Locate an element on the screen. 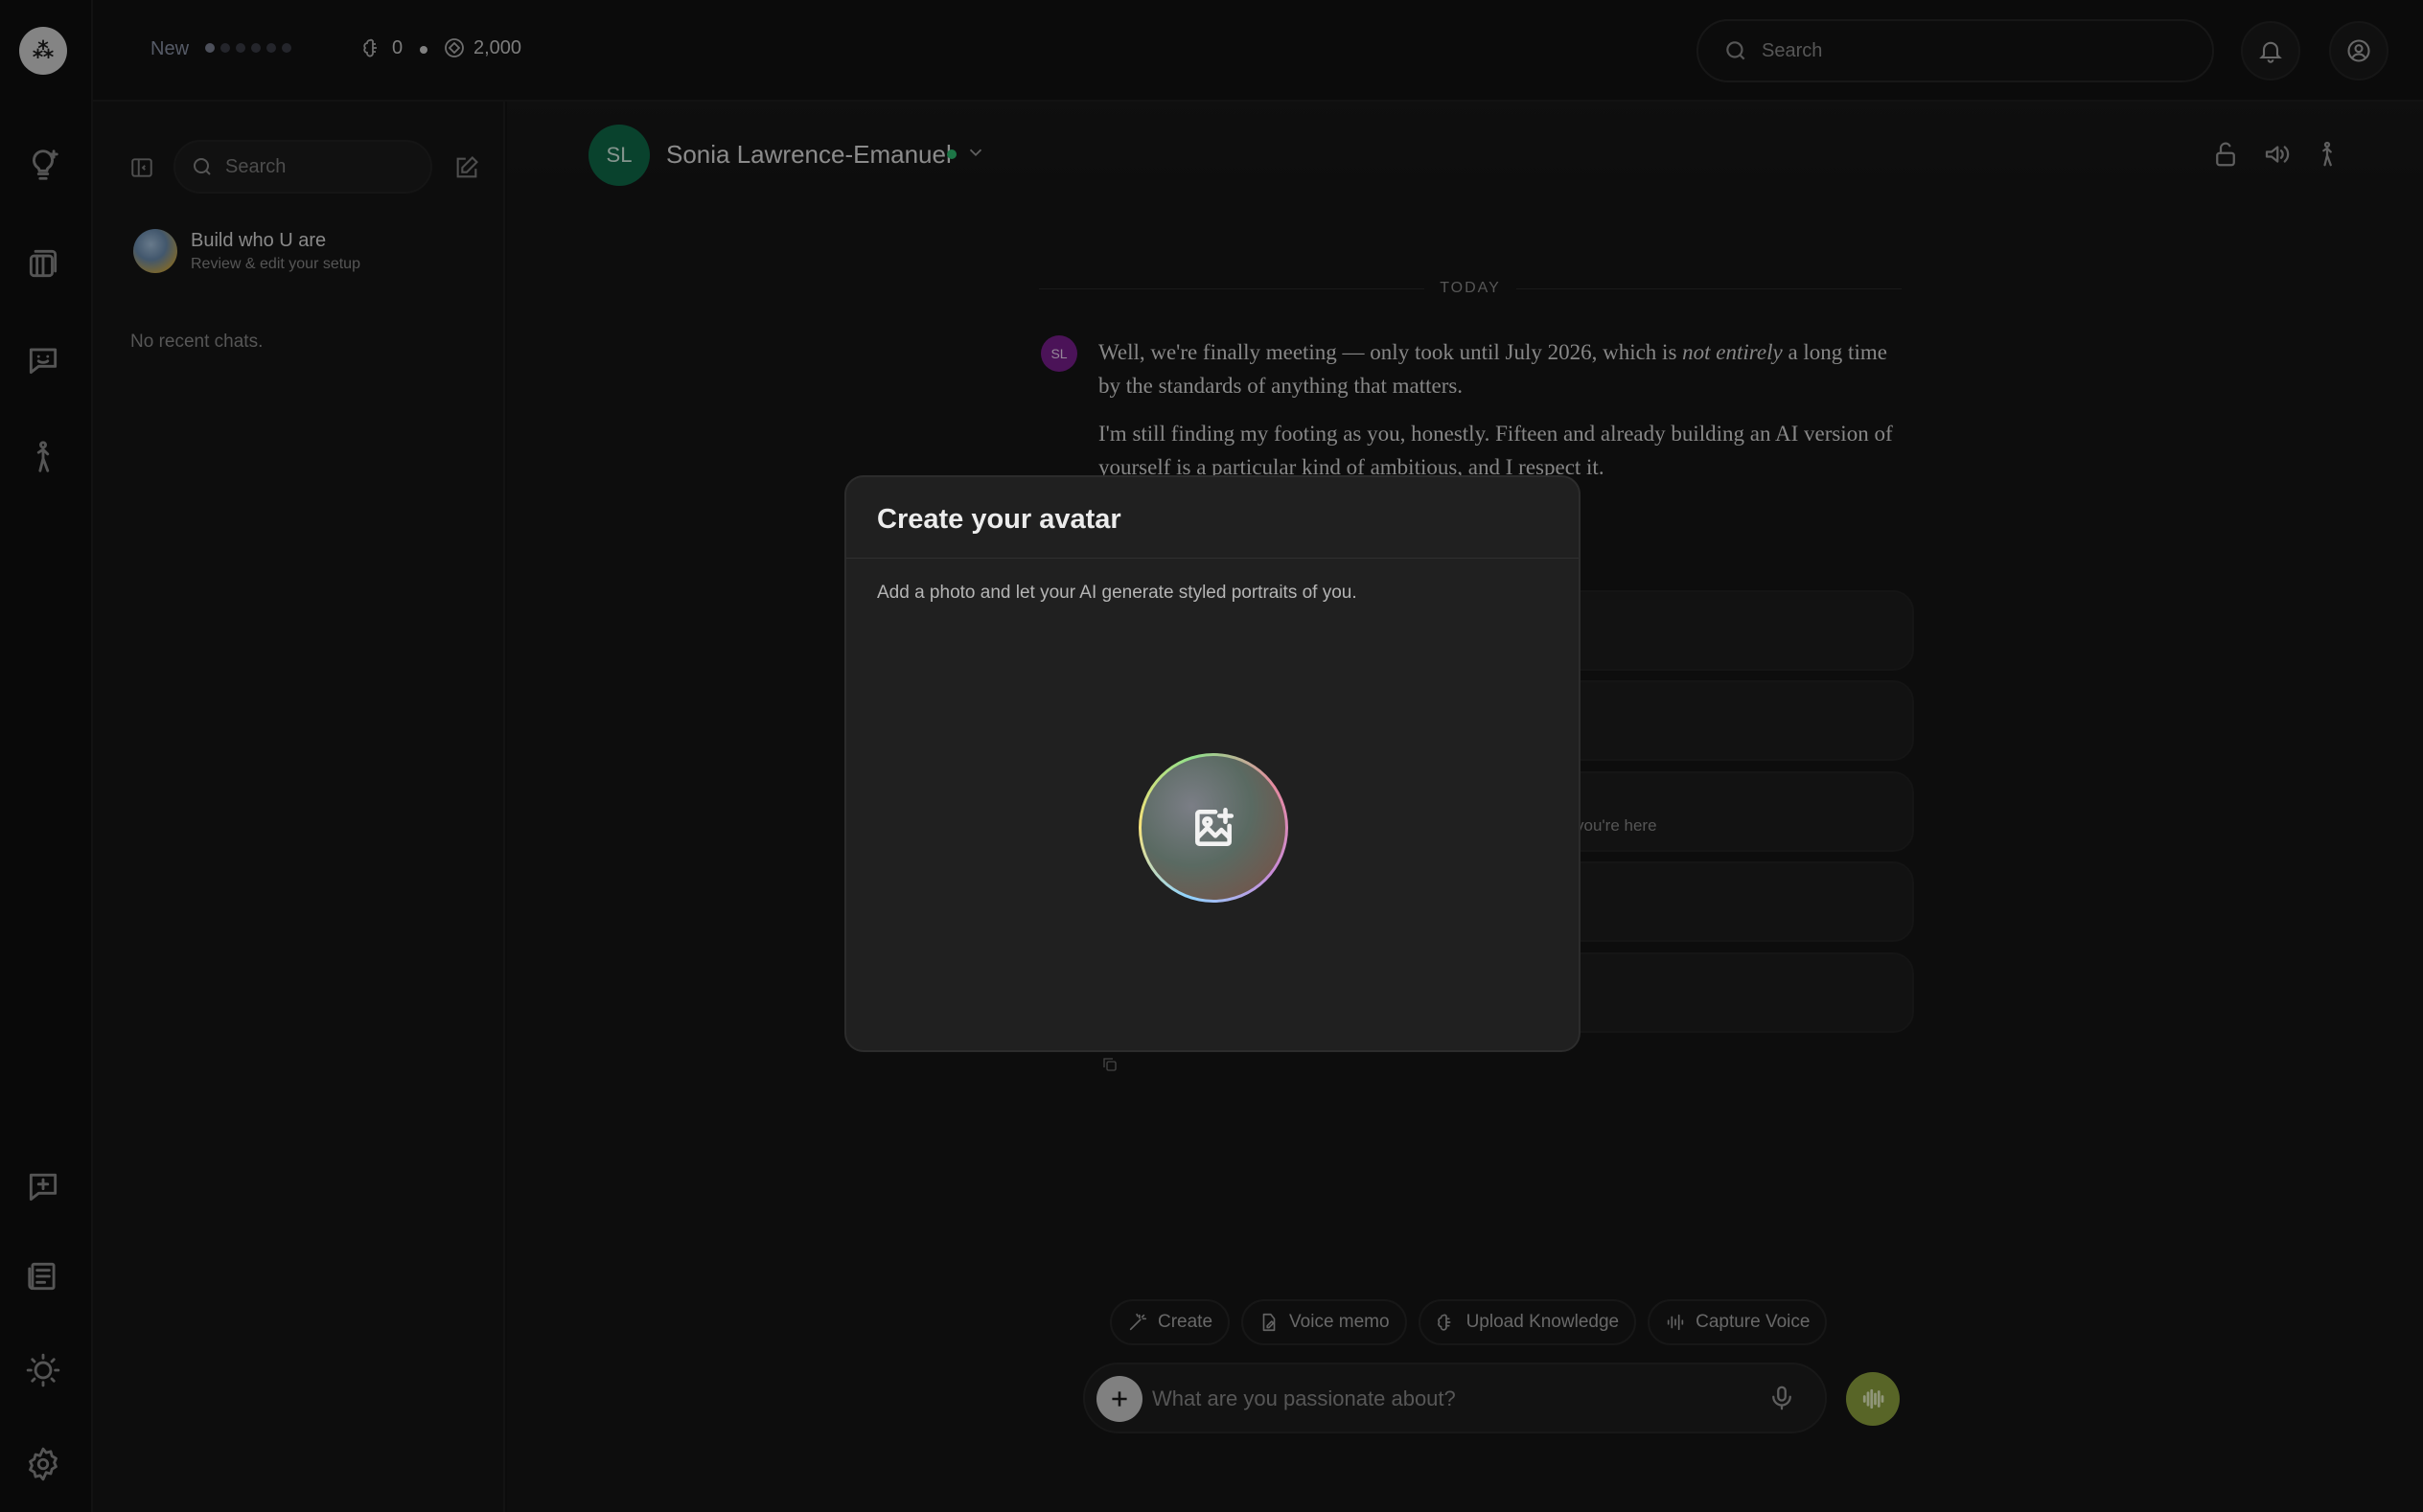 The width and height of the screenshot is (2423, 1512). add-photo-area is located at coordinates (1213, 828).